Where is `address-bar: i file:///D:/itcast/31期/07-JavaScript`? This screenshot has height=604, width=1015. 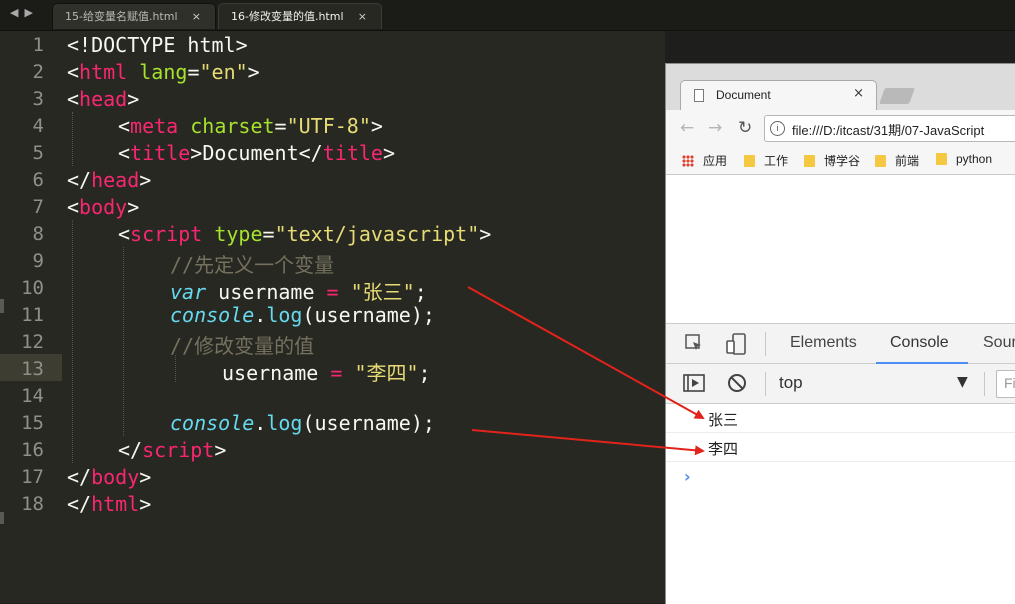 address-bar: i file:///D:/itcast/31期/07-JavaScript is located at coordinates (889, 128).